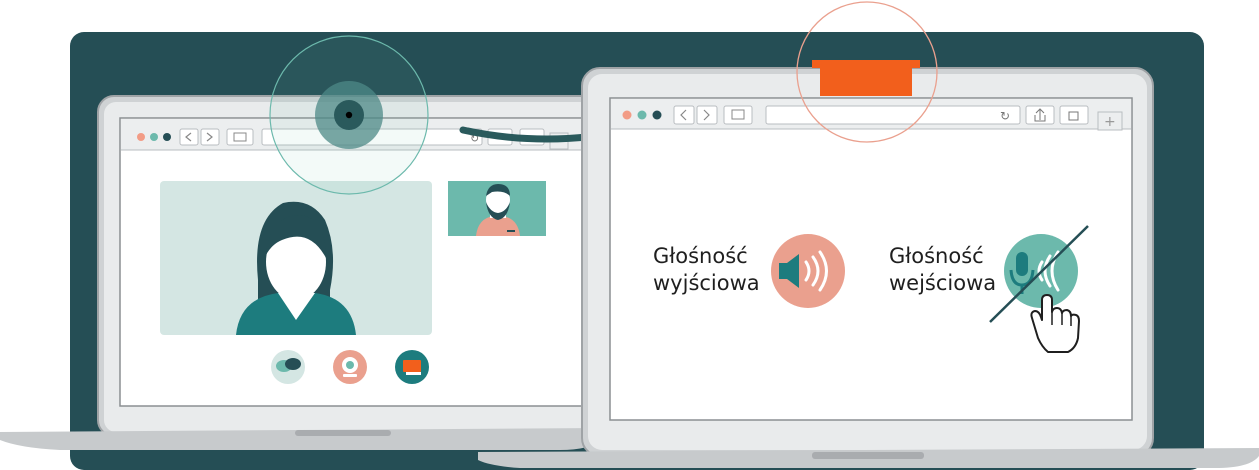 The height and width of the screenshot is (470, 1259). What do you see at coordinates (893, 115) in the screenshot?
I see `address-bar` at bounding box center [893, 115].